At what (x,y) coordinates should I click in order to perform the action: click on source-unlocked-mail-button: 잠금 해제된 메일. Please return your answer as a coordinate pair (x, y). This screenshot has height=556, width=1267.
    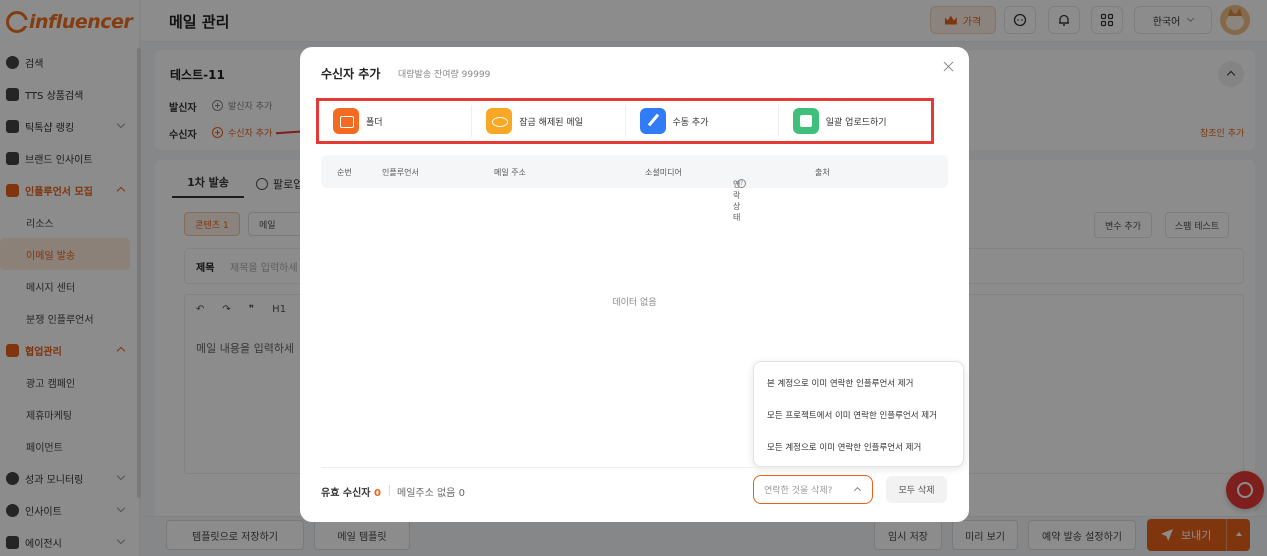
    Looking at the image, I should click on (549, 121).